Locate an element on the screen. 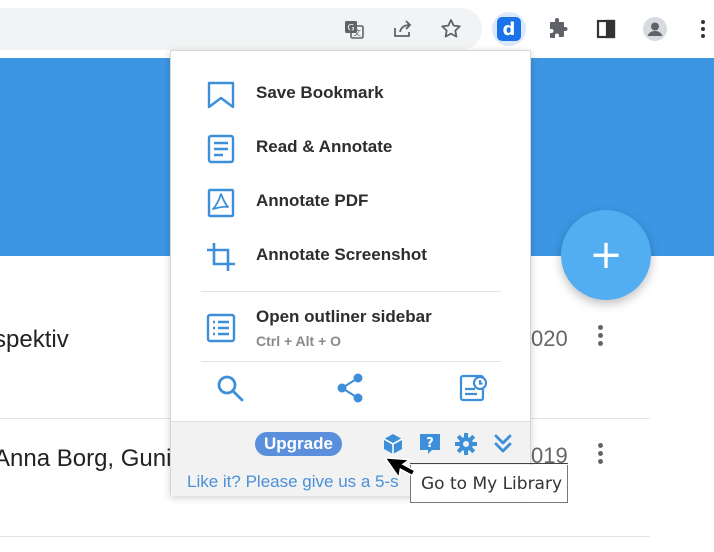 This screenshot has width=714, height=552. diigo-logo: d is located at coordinates (509, 29).